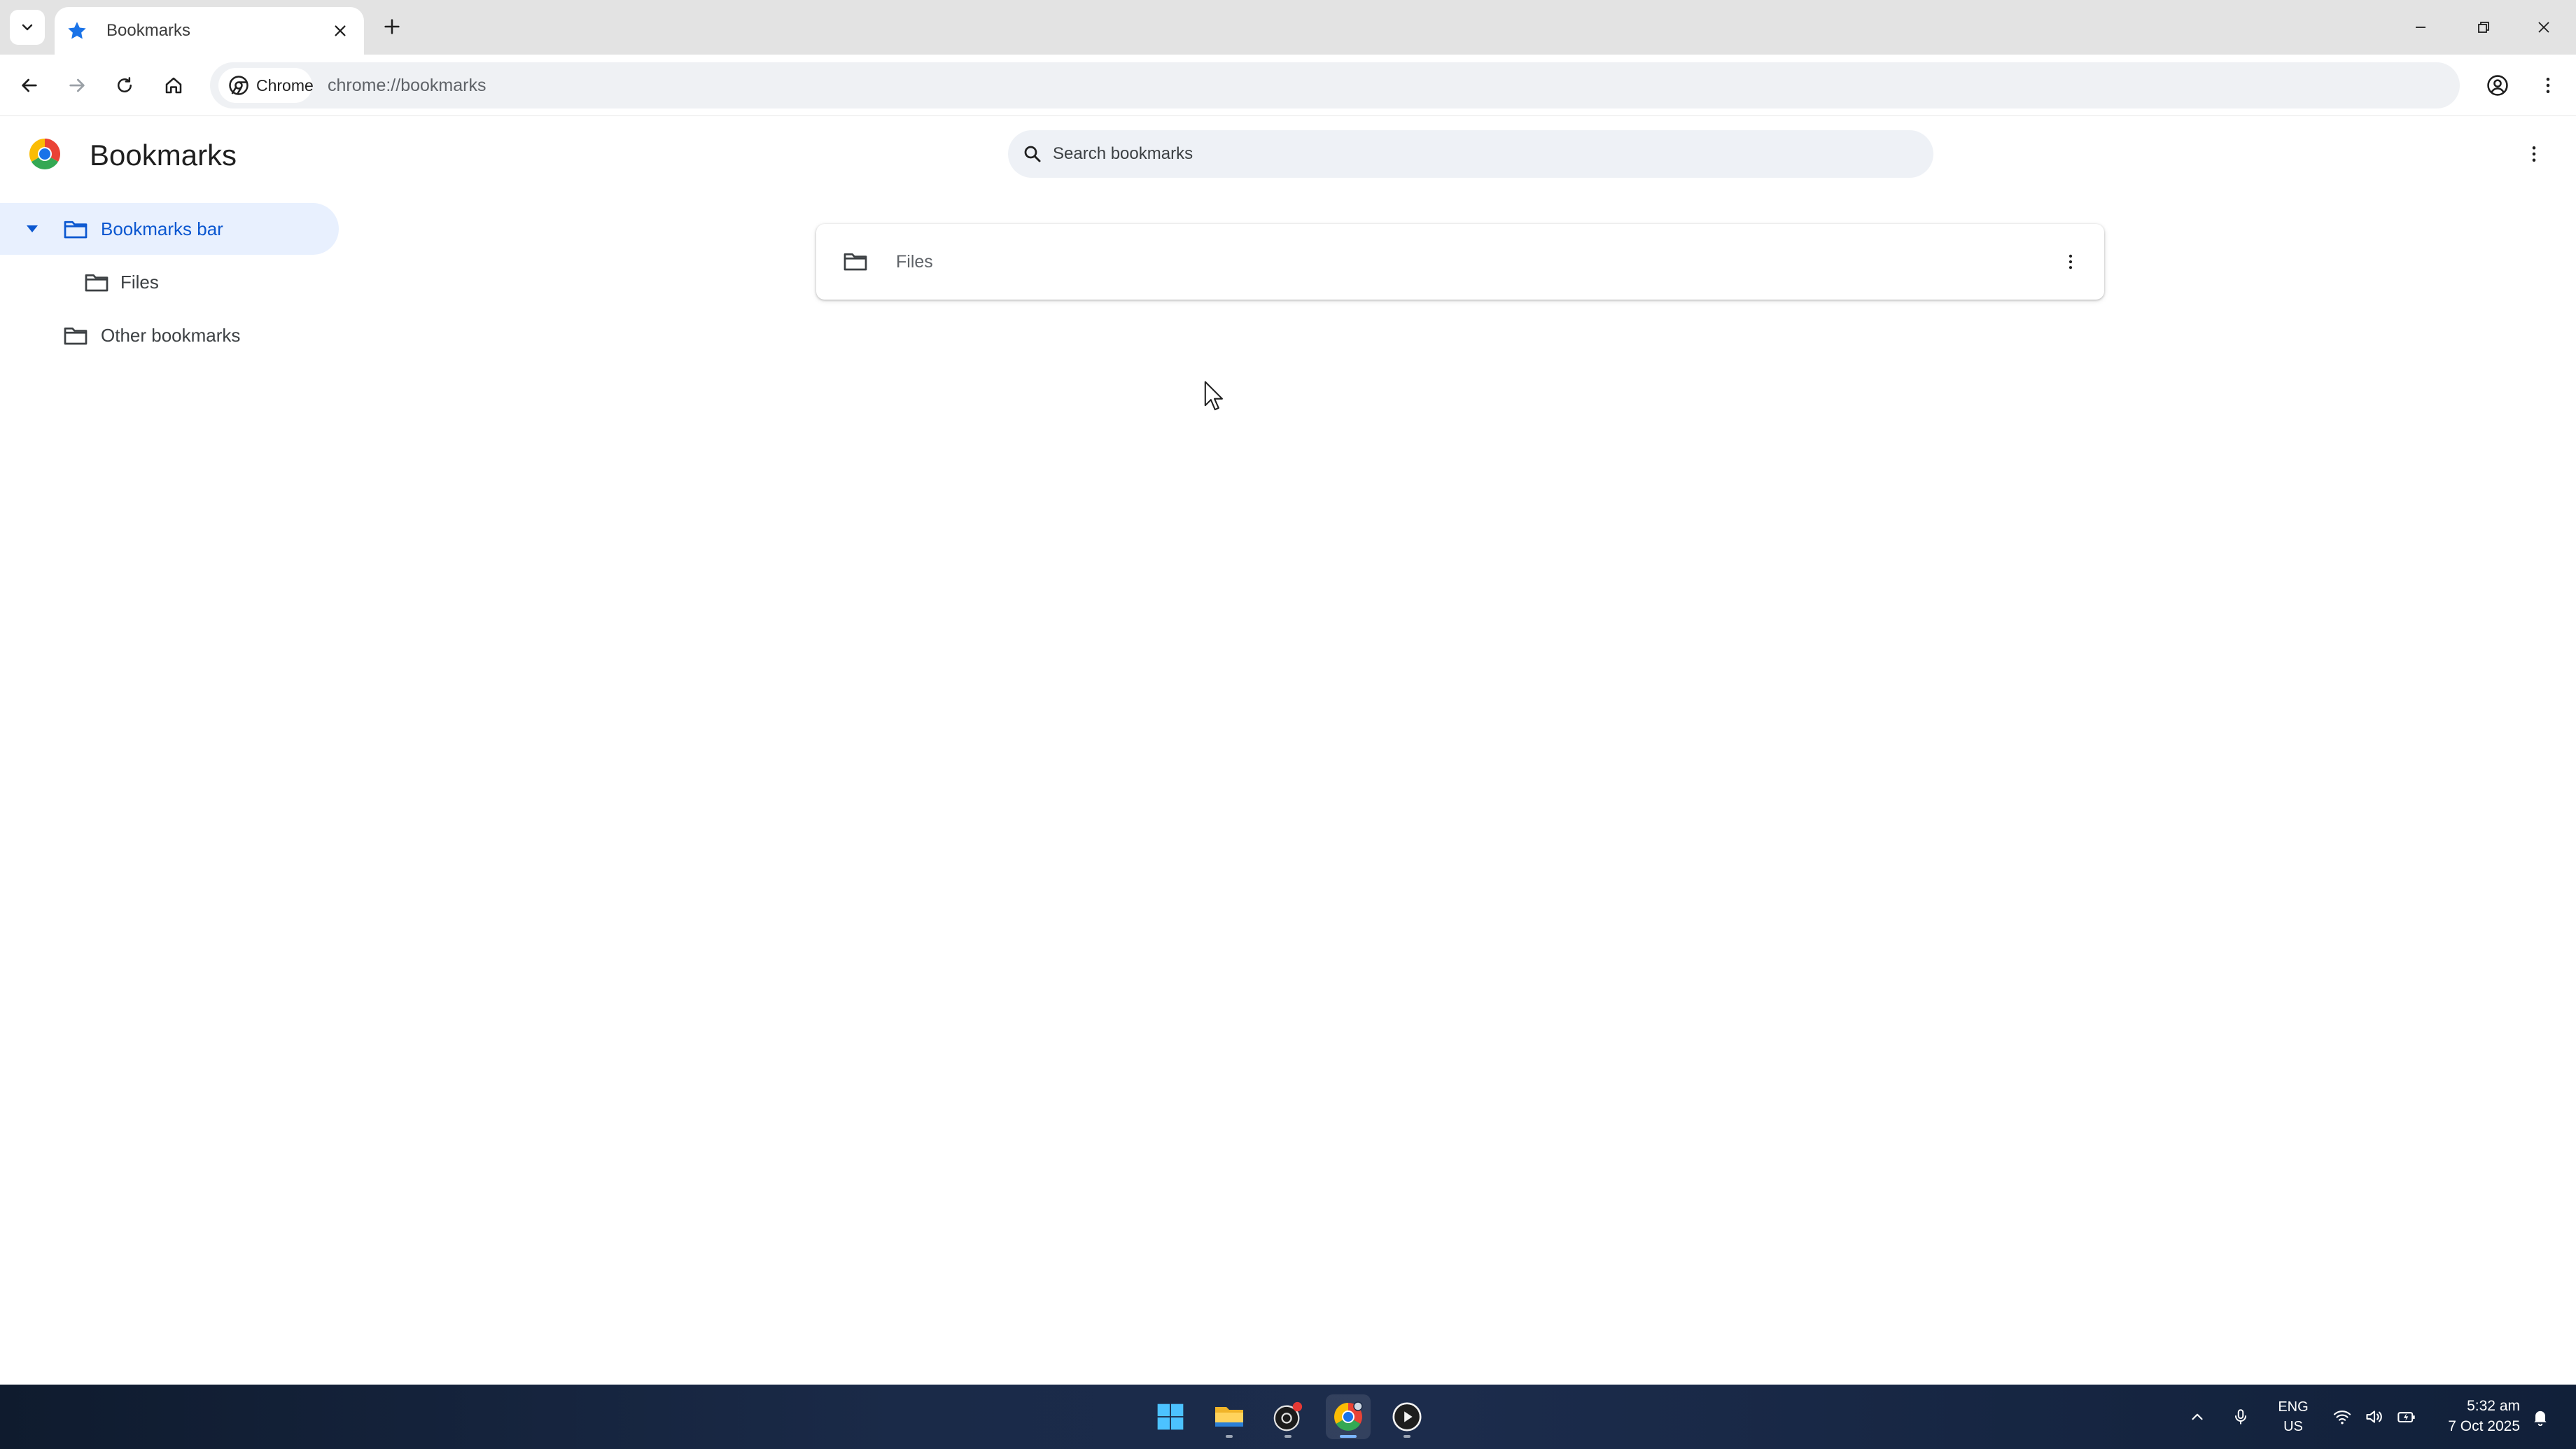 This screenshot has height=1449, width=2576. I want to click on address-bar: Chrome chrome://bookmarks, so click(1335, 85).